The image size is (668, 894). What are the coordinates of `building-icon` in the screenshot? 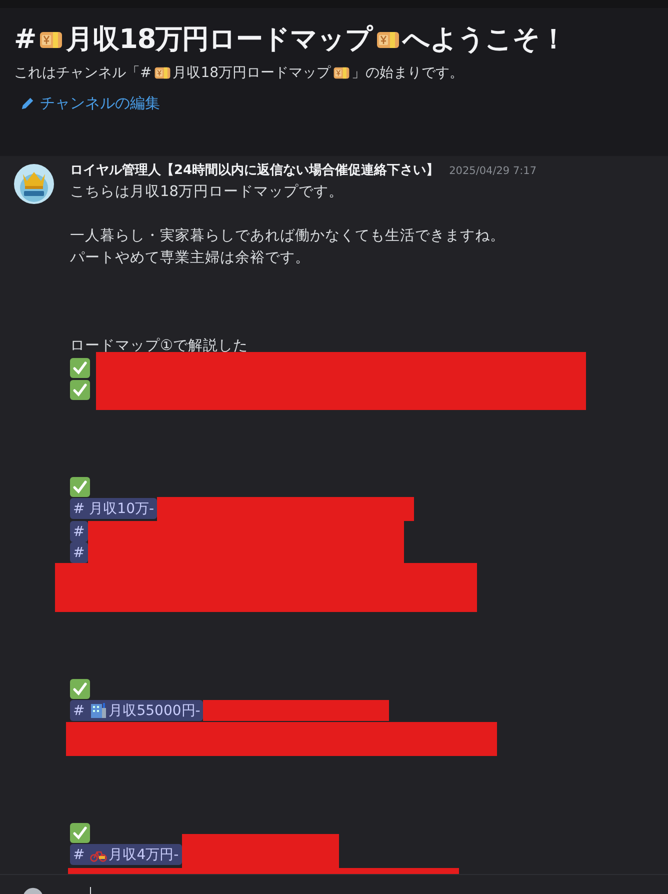 It's located at (98, 710).